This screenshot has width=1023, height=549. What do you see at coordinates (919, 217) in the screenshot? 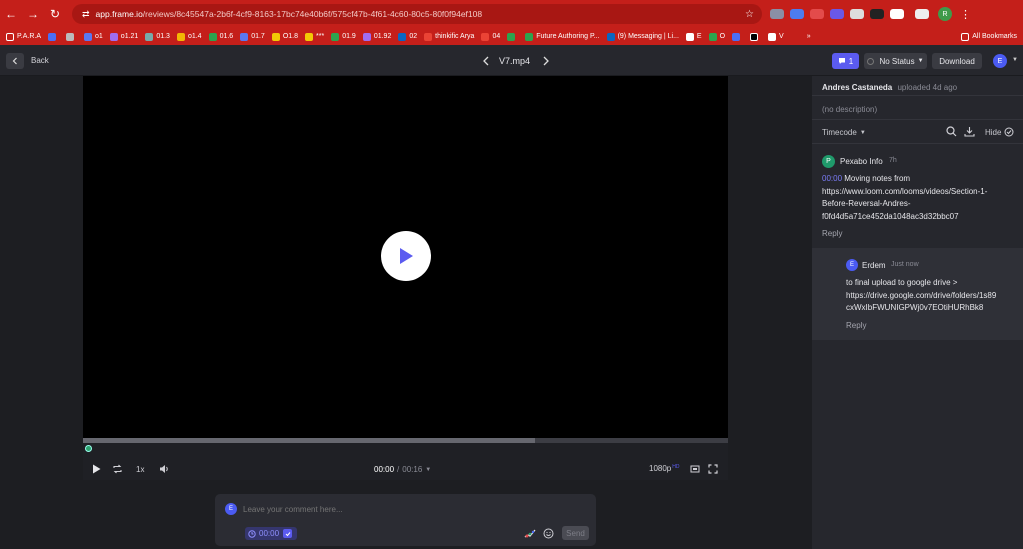
I see `comment-text-line: f0fd4d5a71ce452da1048ac3d32bbc07` at bounding box center [919, 217].